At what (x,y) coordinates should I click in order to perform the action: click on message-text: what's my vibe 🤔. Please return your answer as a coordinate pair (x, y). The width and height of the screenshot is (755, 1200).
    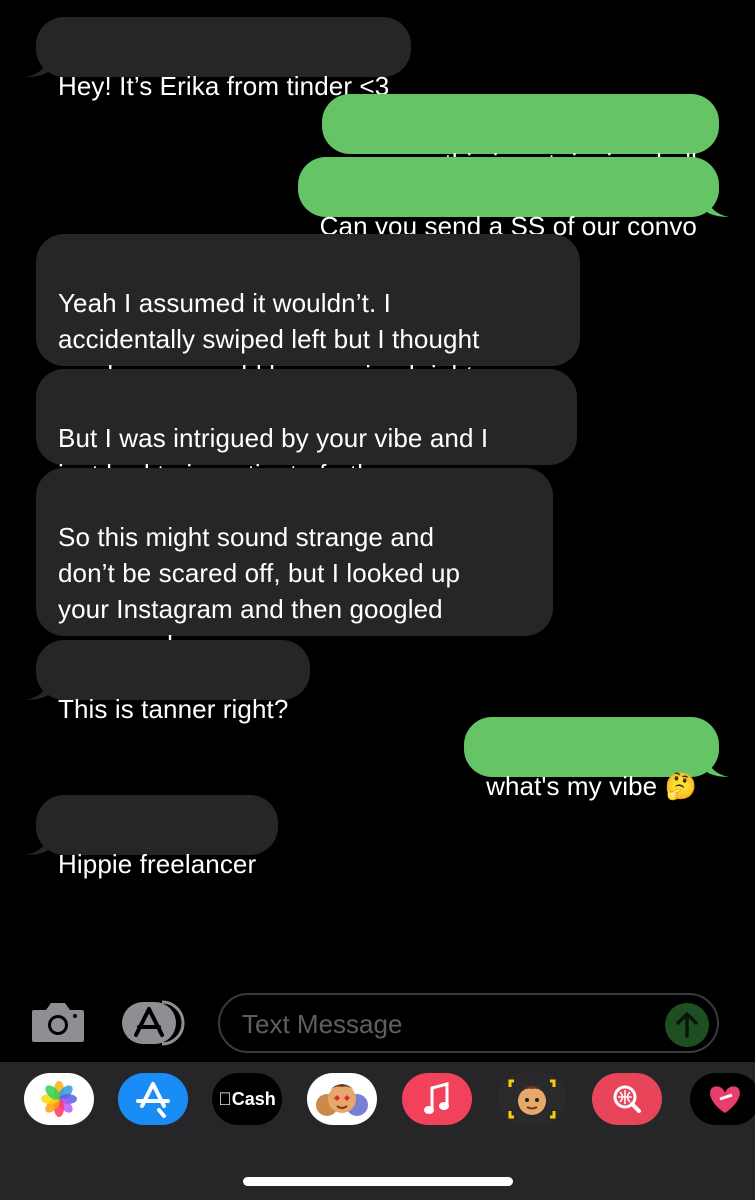
    Looking at the image, I should click on (591, 786).